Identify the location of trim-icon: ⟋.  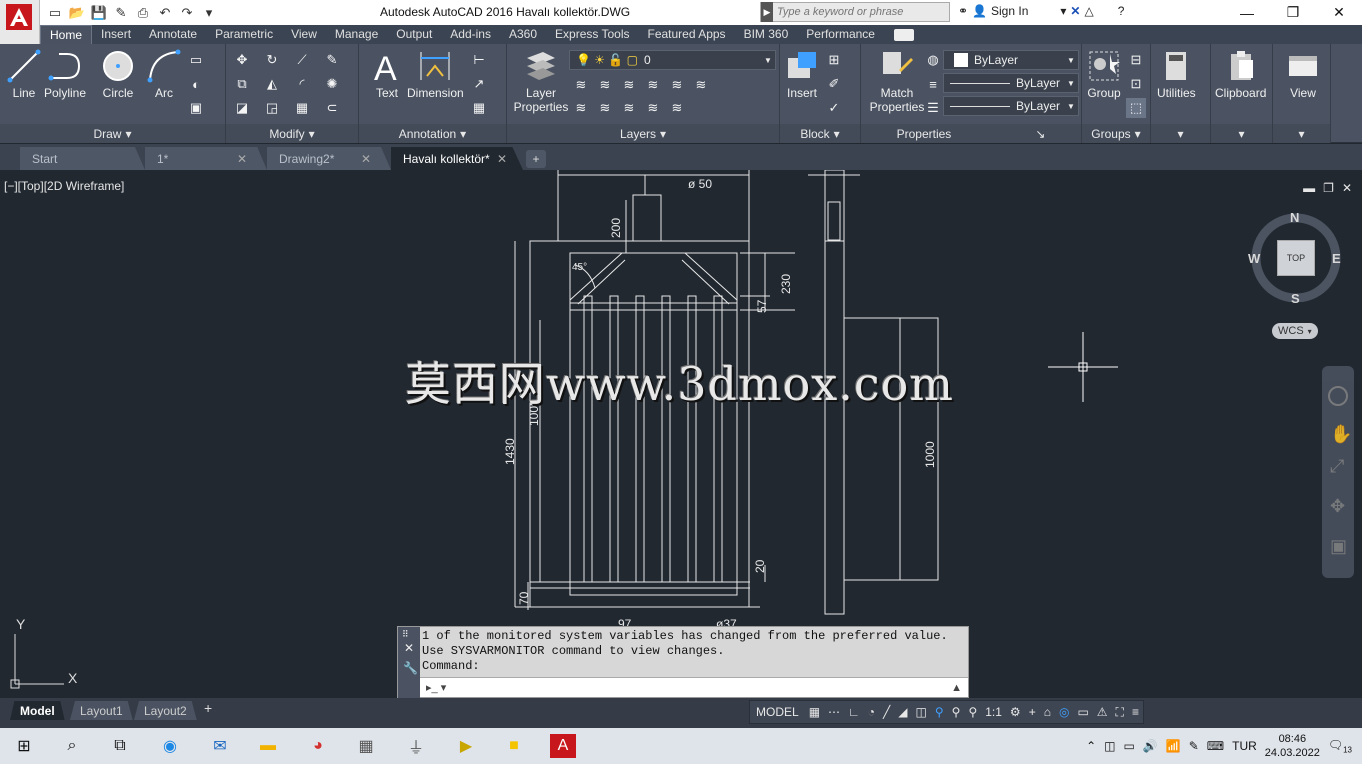
(302, 60).